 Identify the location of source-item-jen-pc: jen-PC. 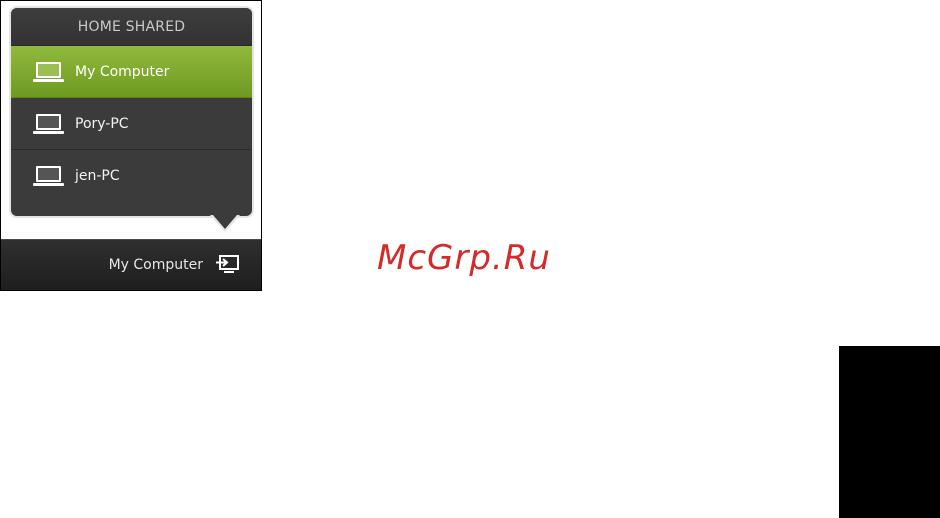
(131, 176).